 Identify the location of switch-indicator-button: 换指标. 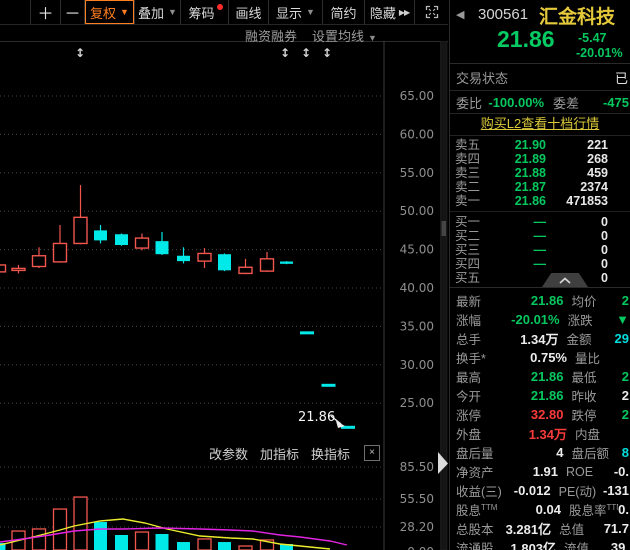
(330, 453).